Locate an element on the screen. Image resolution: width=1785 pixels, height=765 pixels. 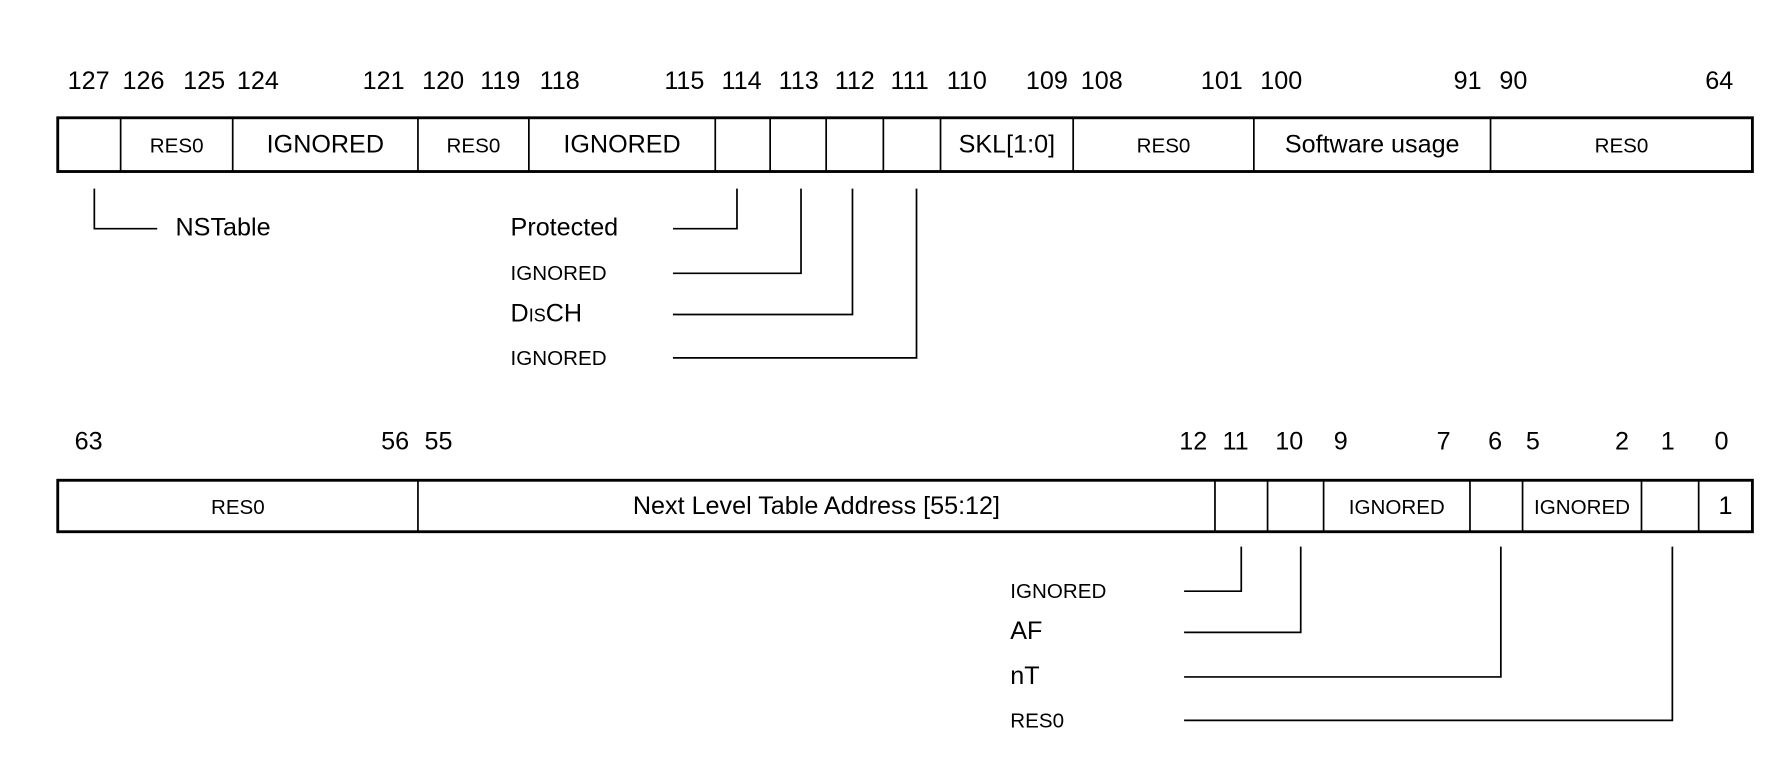
bit-annotation: DisCH is located at coordinates (546, 313).